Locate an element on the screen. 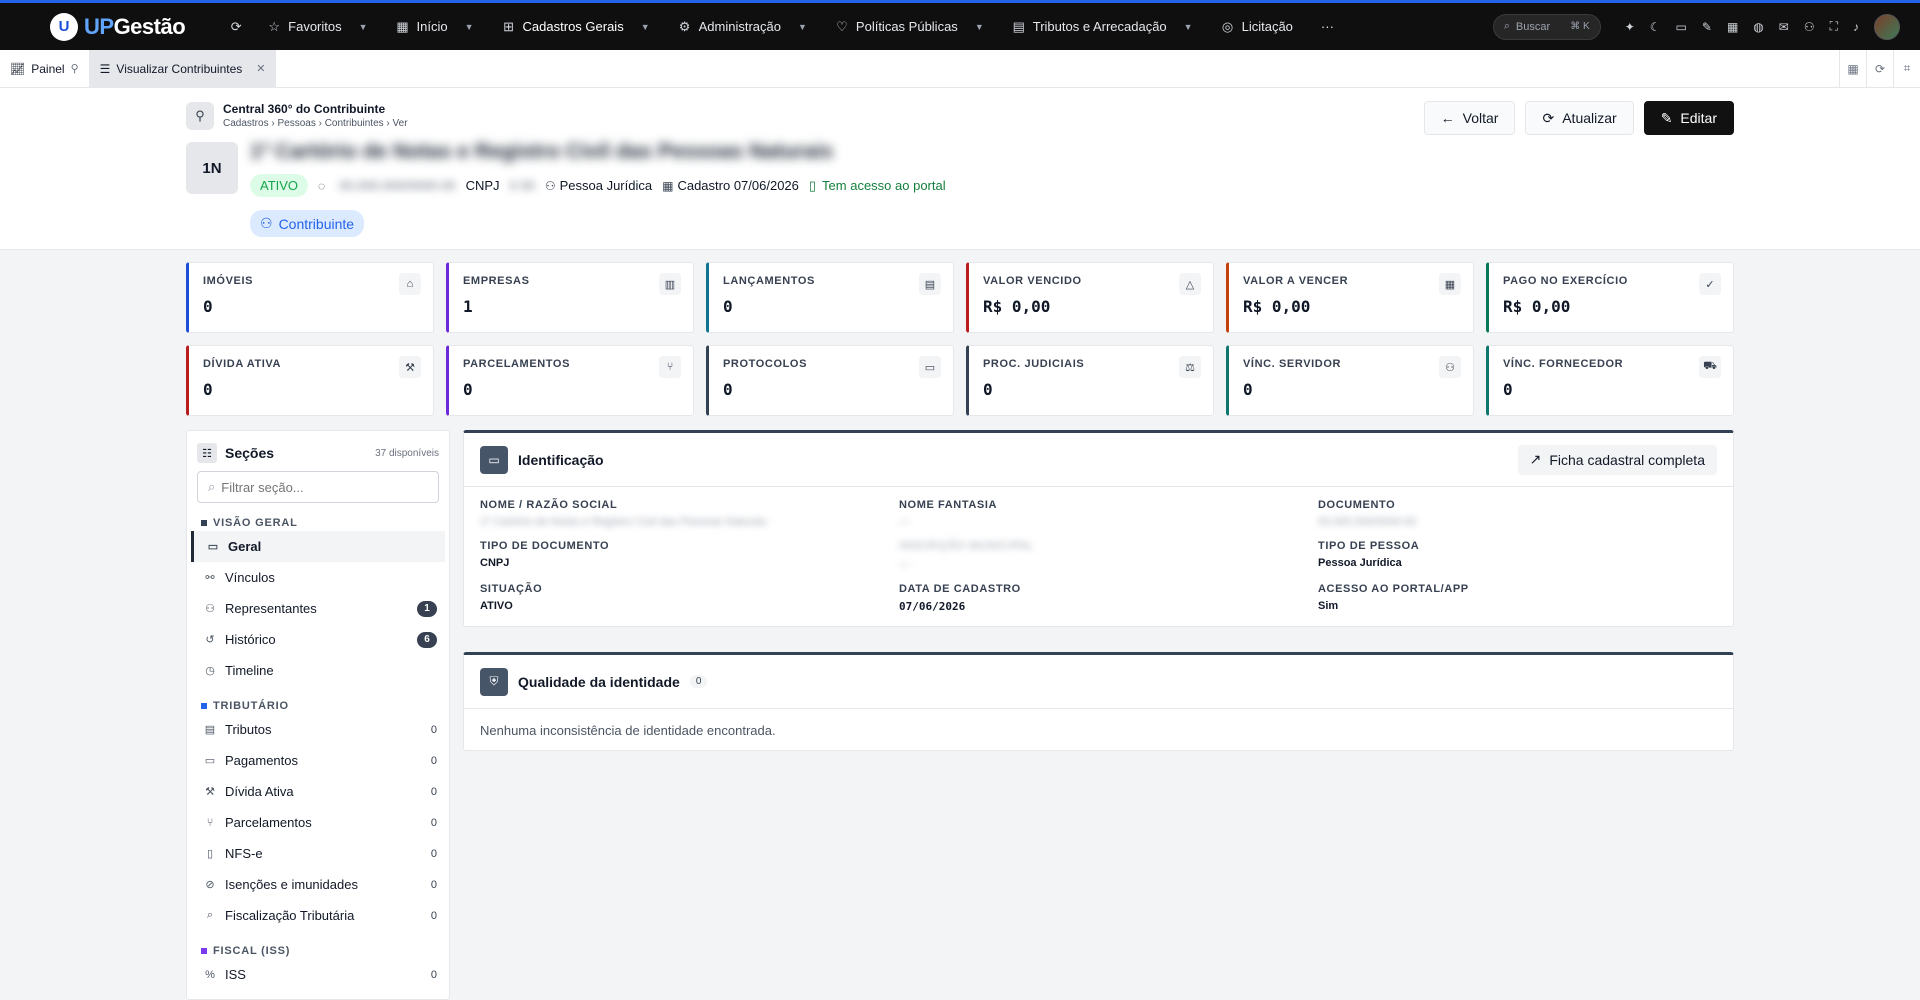 Image resolution: width=1920 pixels, height=1000 pixels. kpi-card: EMPRESAS 1 ▥ is located at coordinates (570, 297).